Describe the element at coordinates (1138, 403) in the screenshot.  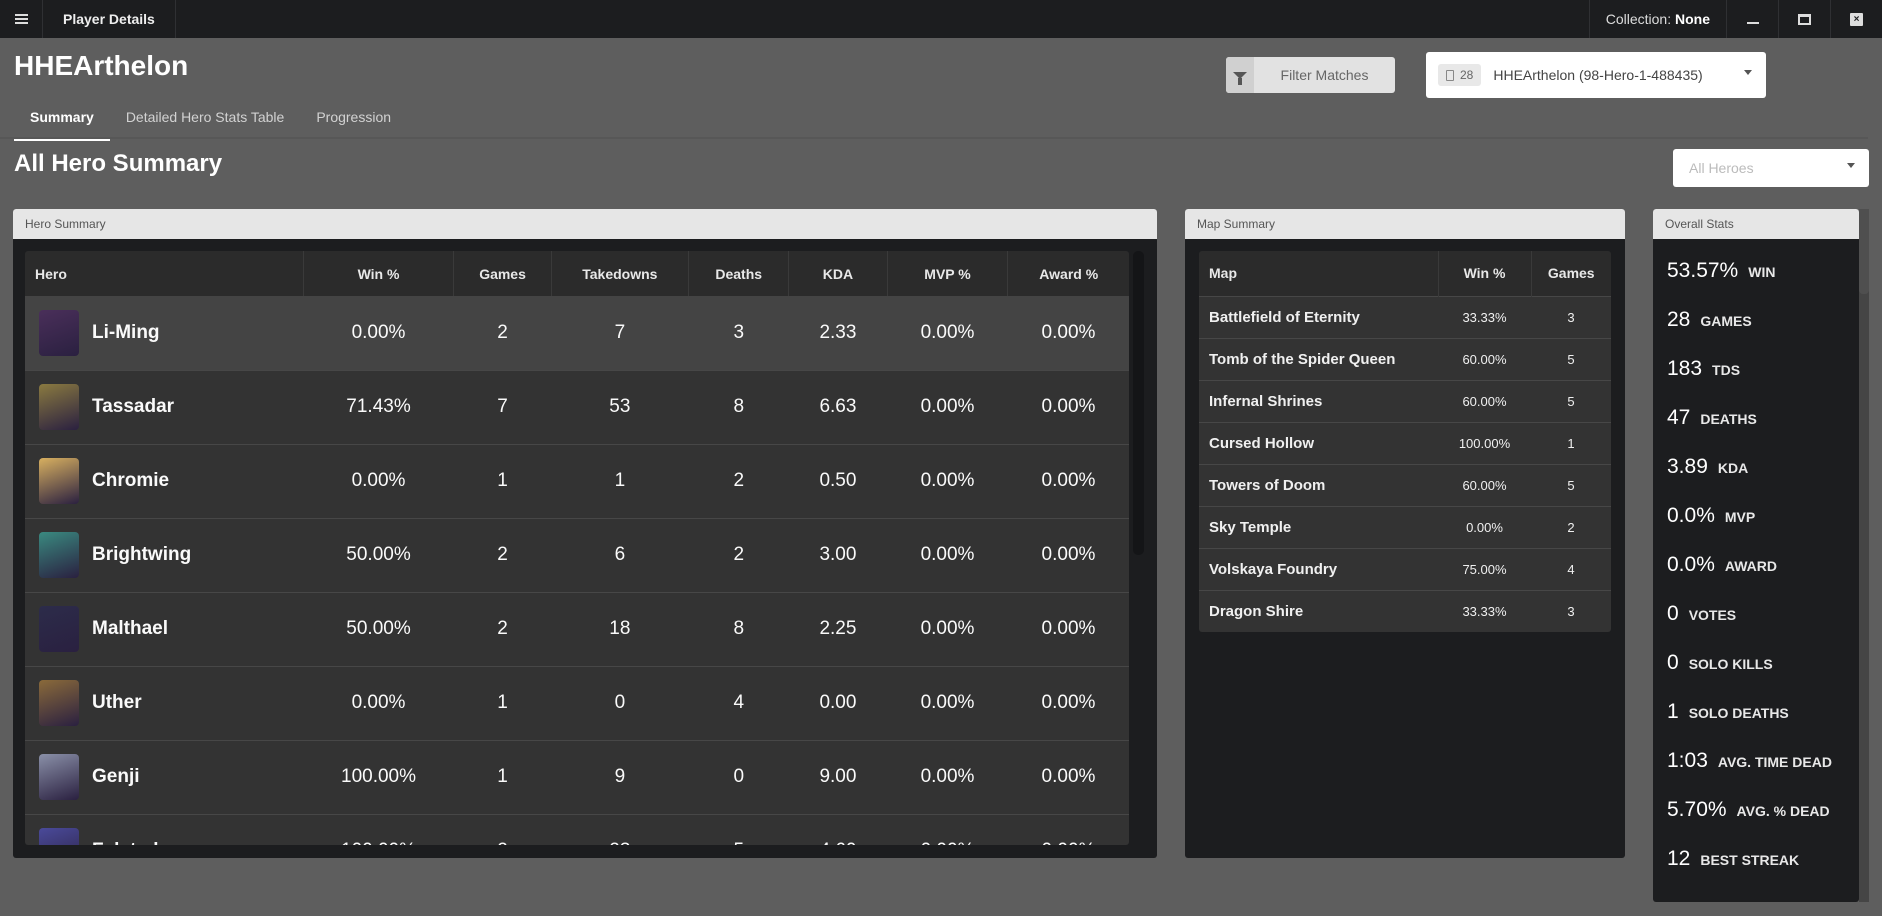
I see `hero-table-scrollbar` at that location.